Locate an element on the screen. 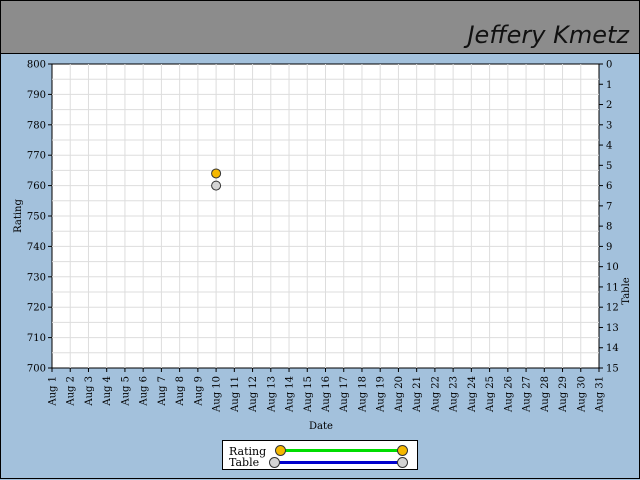 The width and height of the screenshot is (640, 480). x-tick-label: Aug 11 is located at coordinates (235, 394).